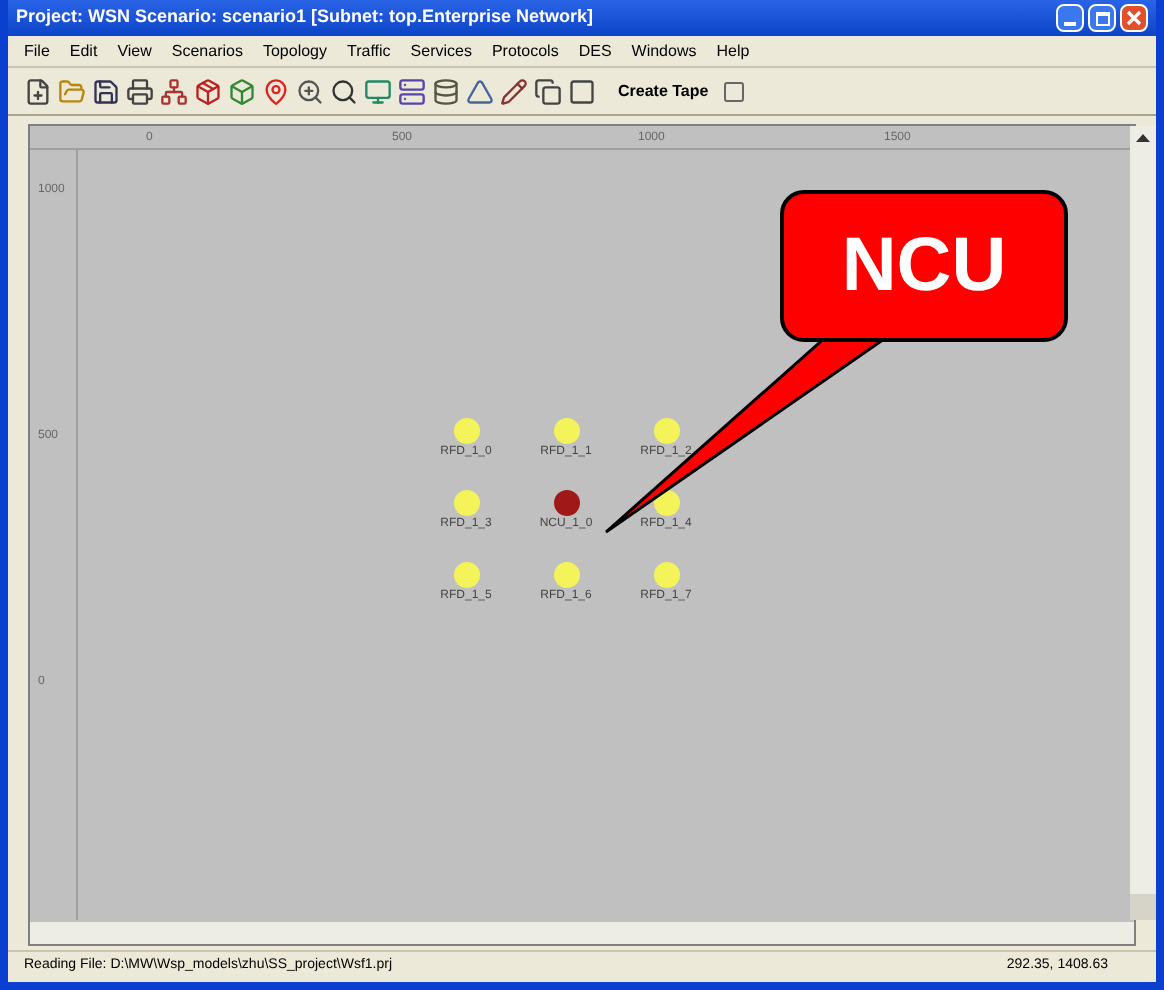 The height and width of the screenshot is (990, 1164). What do you see at coordinates (305, 17) in the screenshot?
I see `window-title: Project: WSN Scenario: scenario1 [Subnet: top.Enterprise Network]` at bounding box center [305, 17].